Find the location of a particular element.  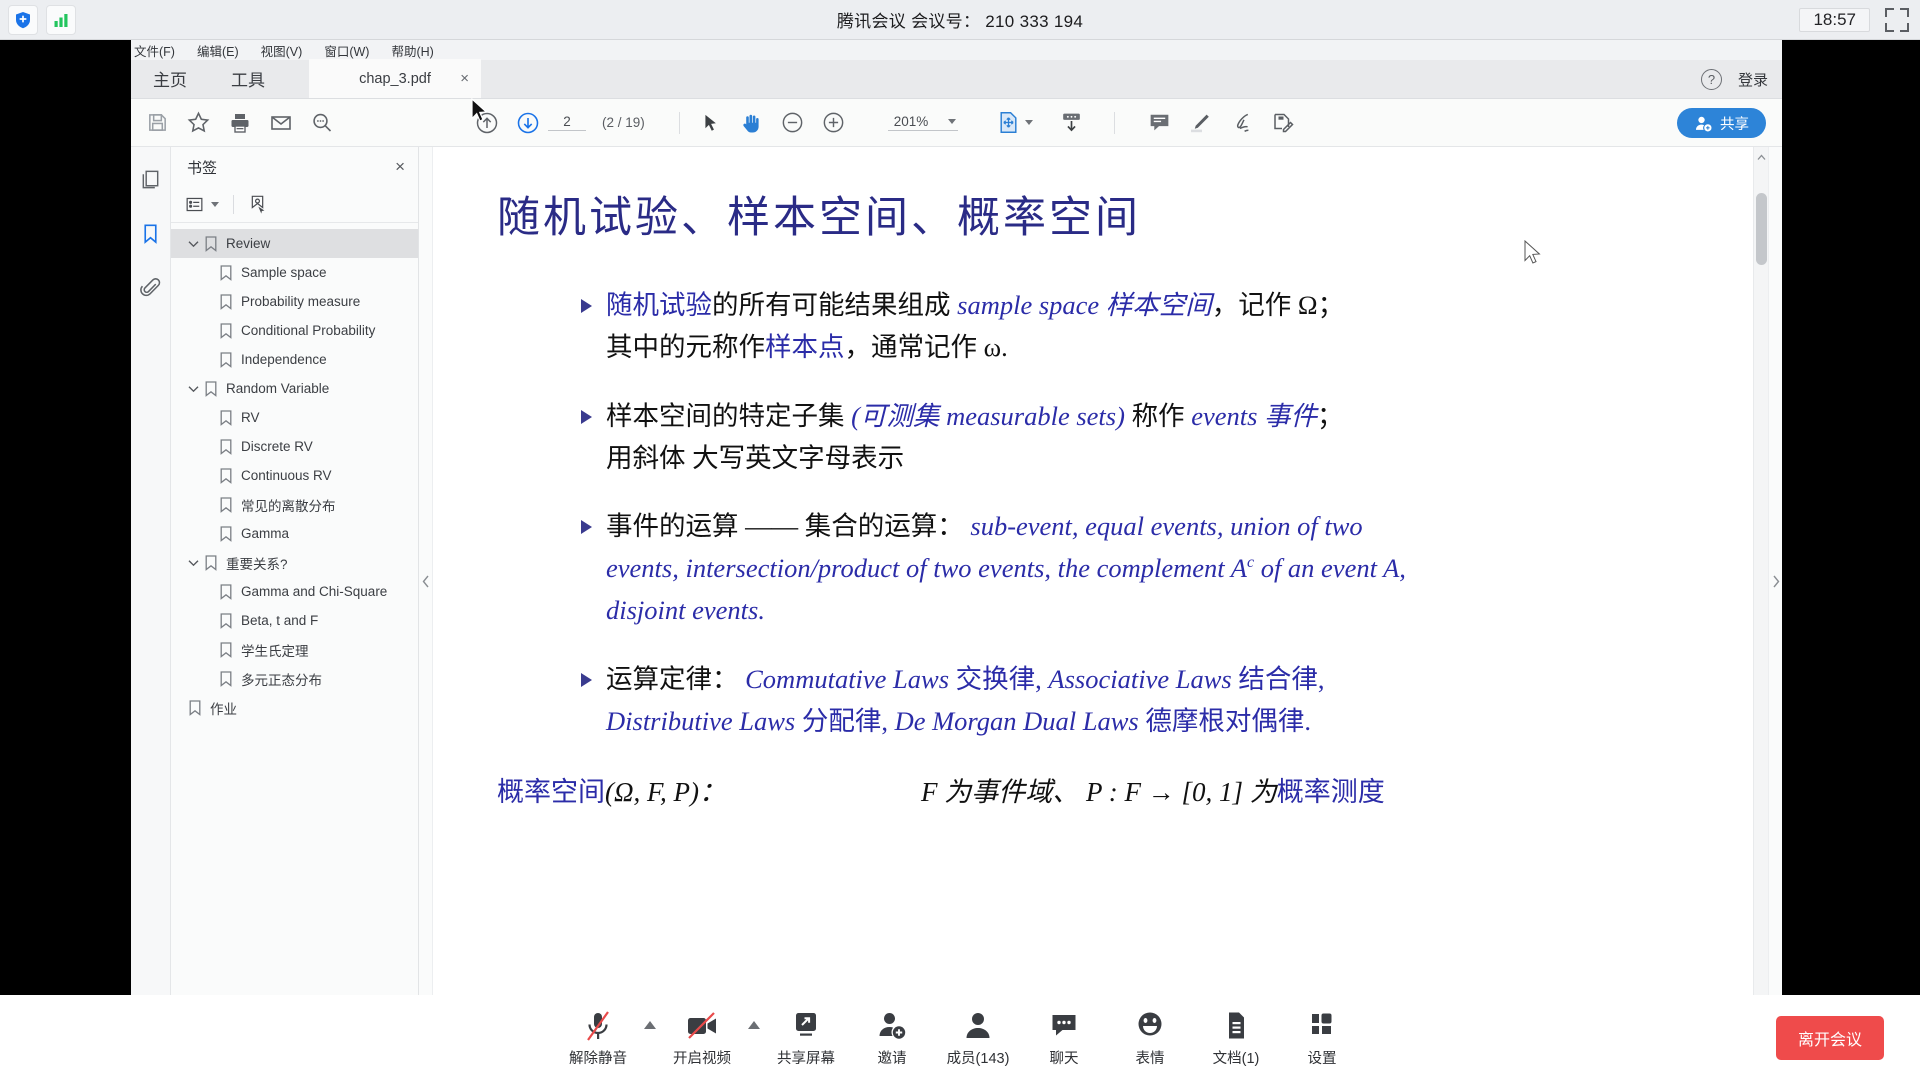

menu-window: 窗口(W) is located at coordinates (346, 50).